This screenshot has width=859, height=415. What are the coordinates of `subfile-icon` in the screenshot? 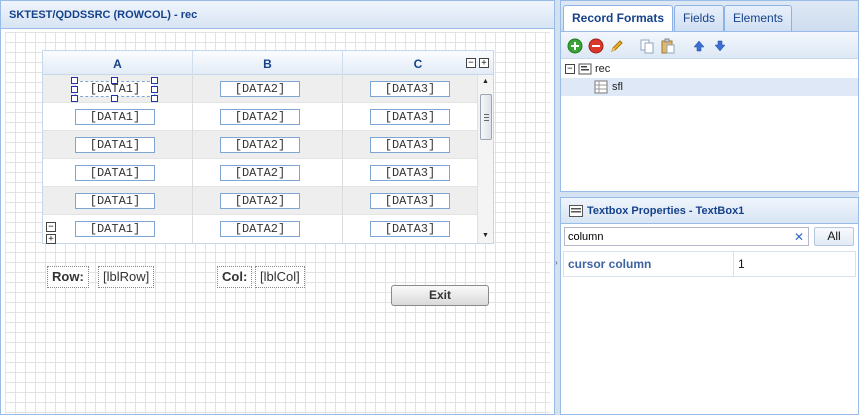 It's located at (601, 87).